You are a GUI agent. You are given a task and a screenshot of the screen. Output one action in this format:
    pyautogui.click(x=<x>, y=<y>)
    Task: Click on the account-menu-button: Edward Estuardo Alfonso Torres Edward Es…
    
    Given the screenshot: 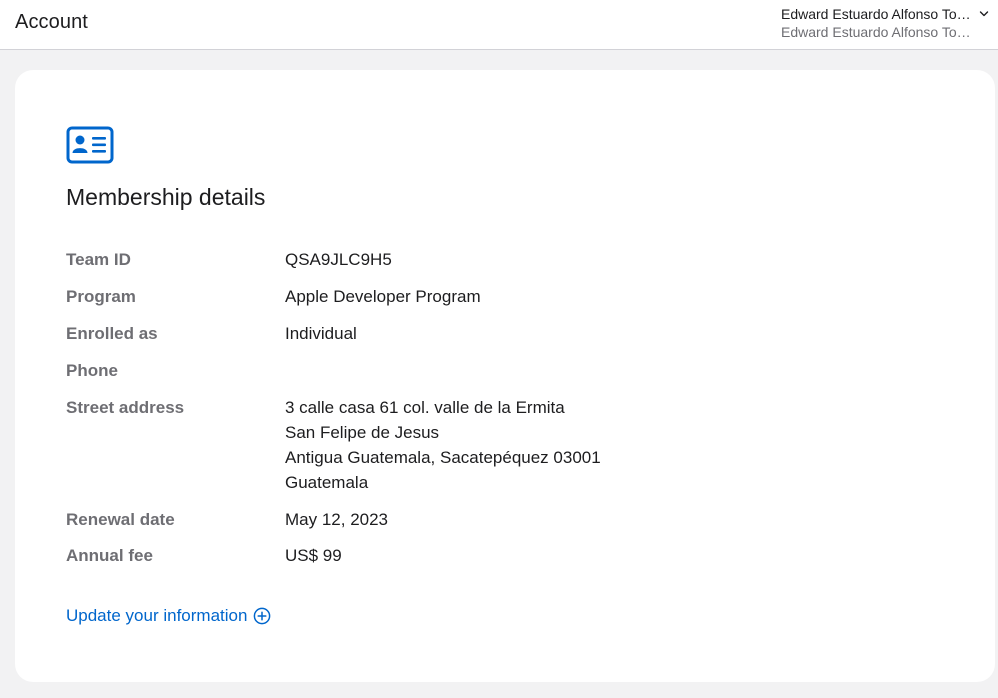 What is the action you would take?
    pyautogui.click(x=887, y=25)
    